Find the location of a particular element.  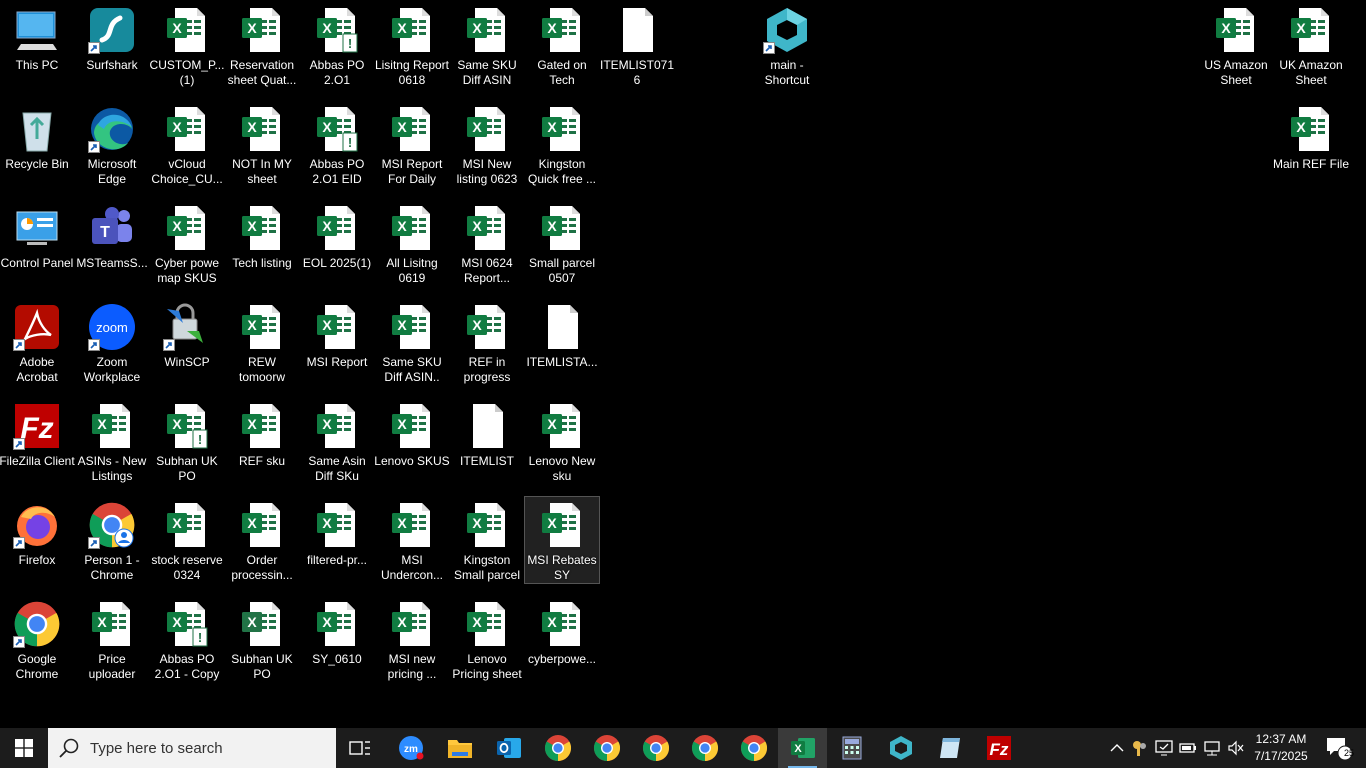

desktop-icon: X CUSTOM_P... (1) is located at coordinates (187, 45).